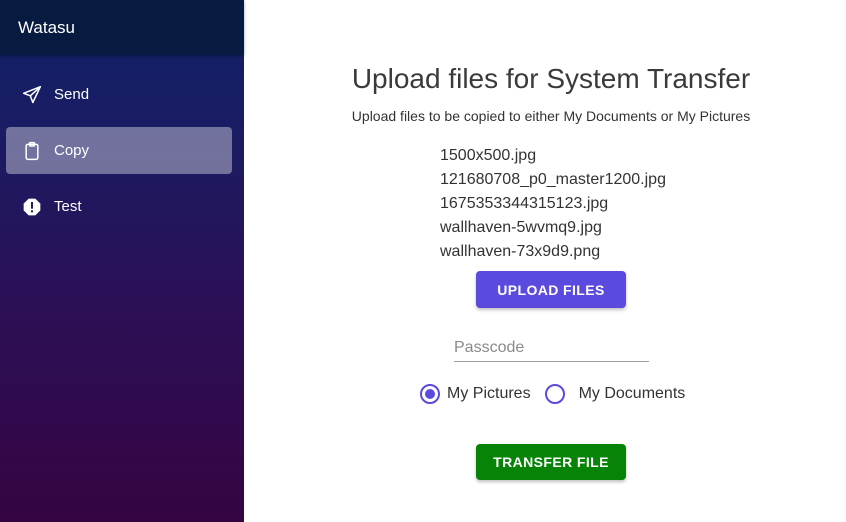  What do you see at coordinates (119, 94) in the screenshot?
I see `sidebar-item-send: Send` at bounding box center [119, 94].